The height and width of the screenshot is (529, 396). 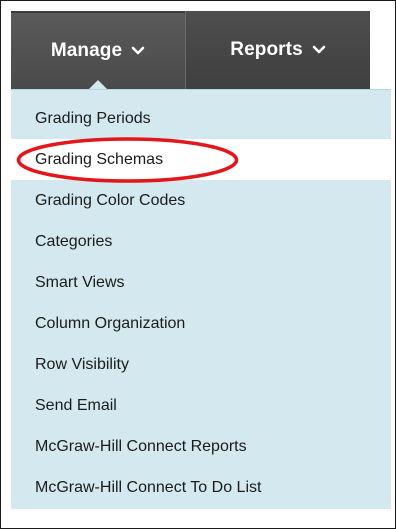 I want to click on menu-item-mcgraw-hill-connect-to-do-list: McGraw-Hill Connect To Do List, so click(x=201, y=487).